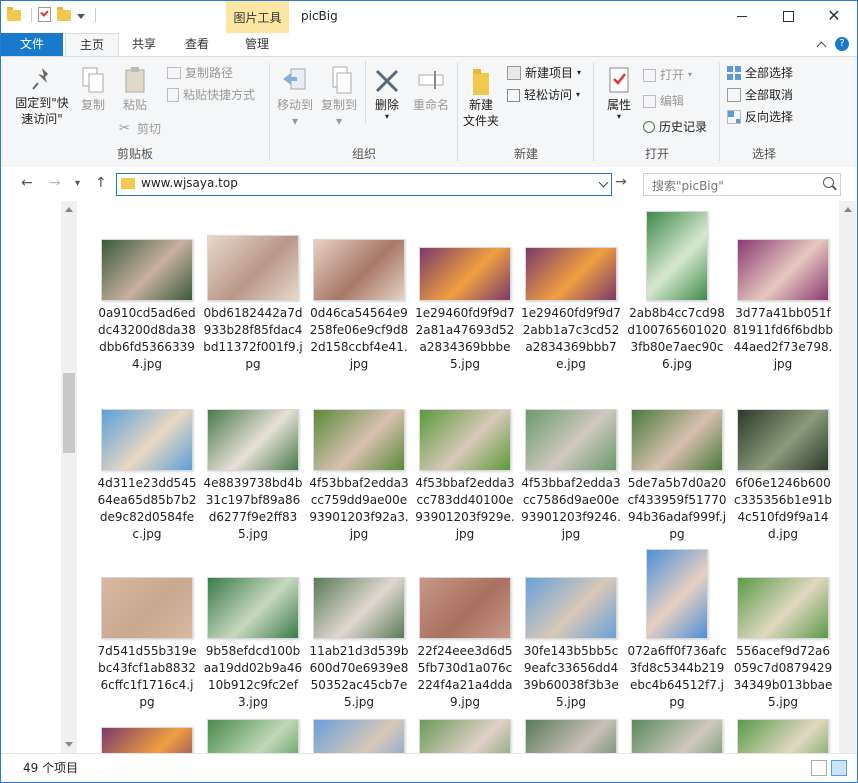 This screenshot has width=858, height=783. I want to click on customize-qat-chevron-down-icon, so click(81, 16).